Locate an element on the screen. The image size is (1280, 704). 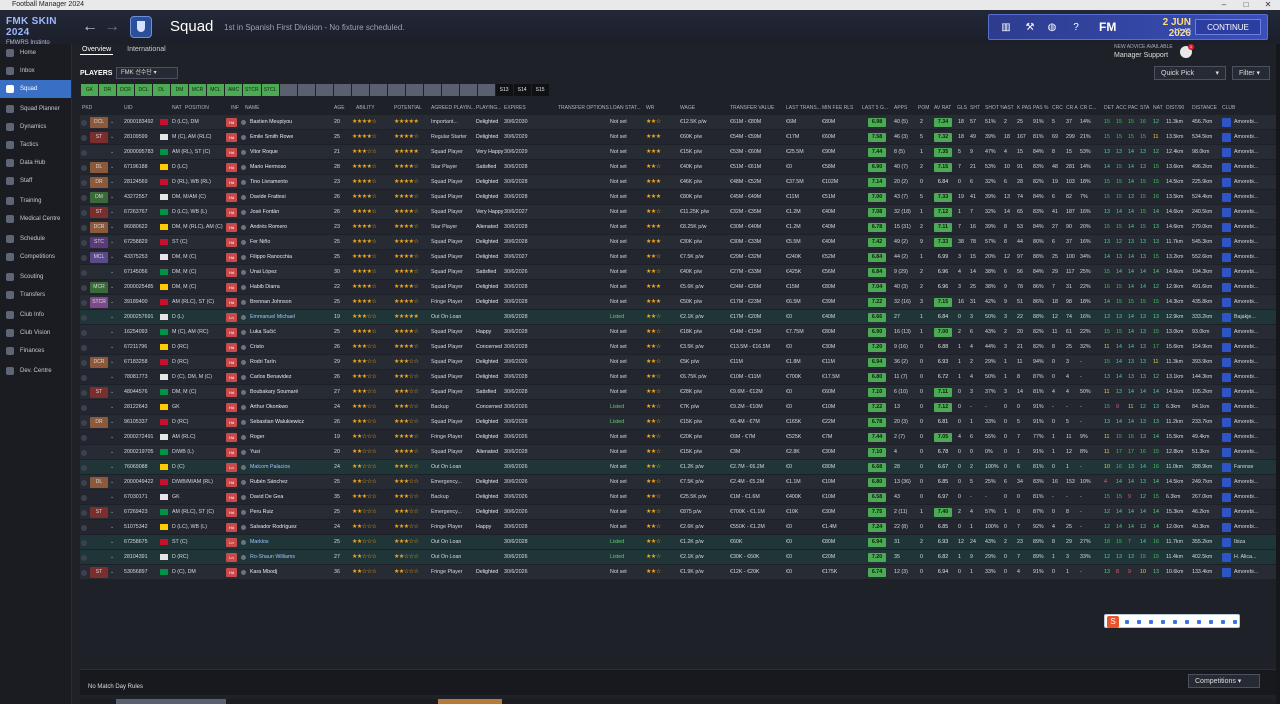
position-filter: S13 is located at coordinates (504, 90).